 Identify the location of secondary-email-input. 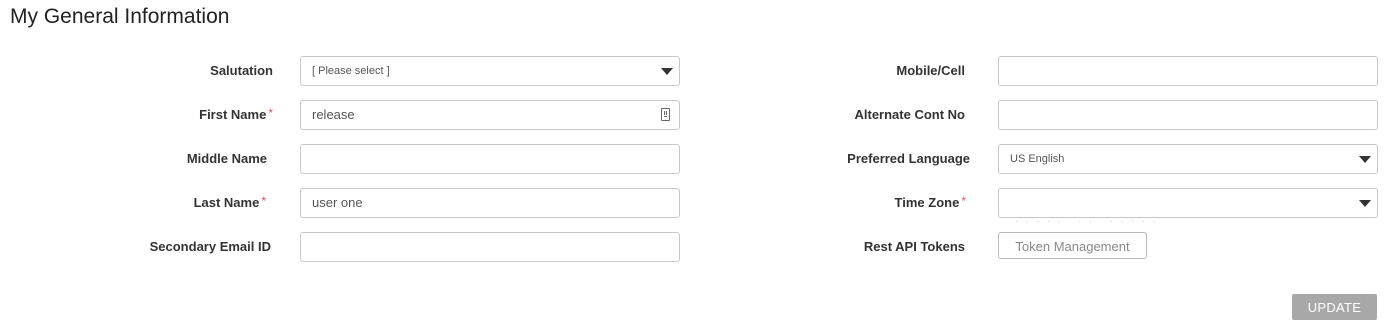
(490, 247).